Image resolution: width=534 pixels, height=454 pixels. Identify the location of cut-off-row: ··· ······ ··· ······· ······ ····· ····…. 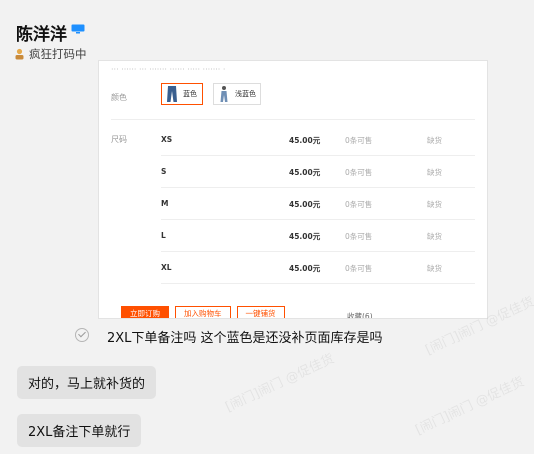
(168, 69).